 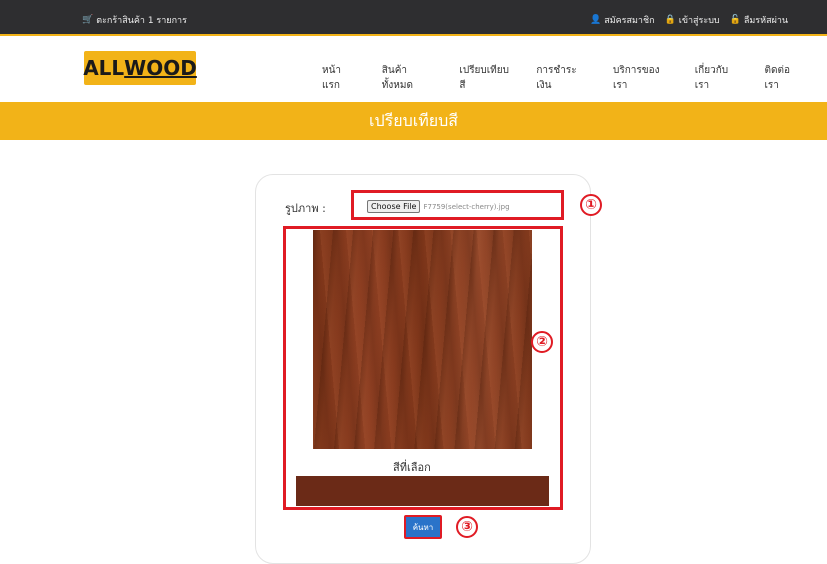 I want to click on login-link: 🔒 เข้าสู่ระบบ, so click(x=692, y=20).